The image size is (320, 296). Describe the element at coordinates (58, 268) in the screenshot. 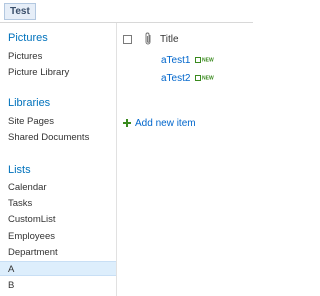

I see `sidebar-item-a: A` at that location.